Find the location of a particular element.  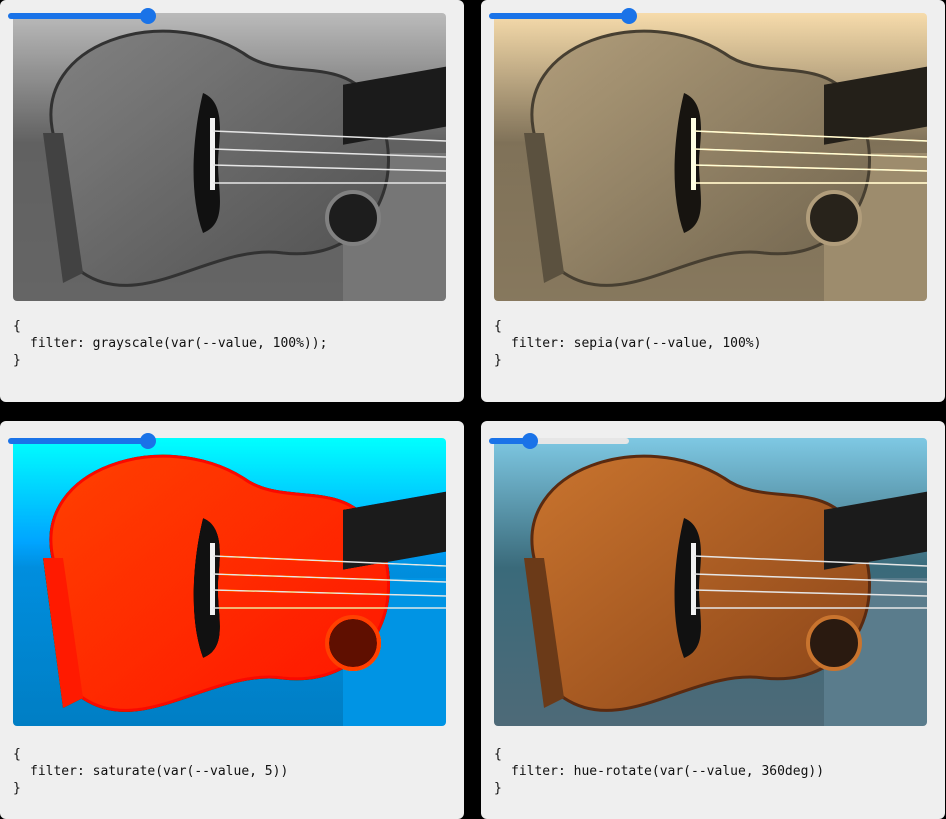

code-filter-line: filter: grayscale(var(--value, 100%)); is located at coordinates (179, 343).